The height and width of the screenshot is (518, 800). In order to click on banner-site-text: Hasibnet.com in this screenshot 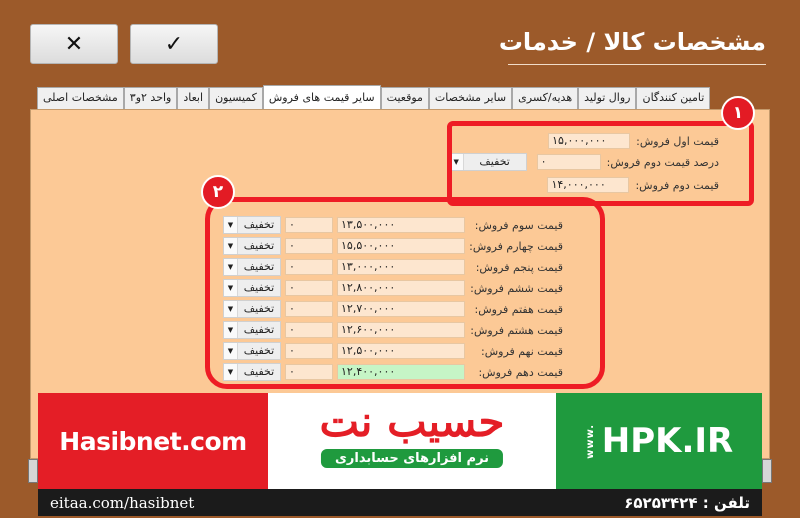, I will do `click(153, 441)`.